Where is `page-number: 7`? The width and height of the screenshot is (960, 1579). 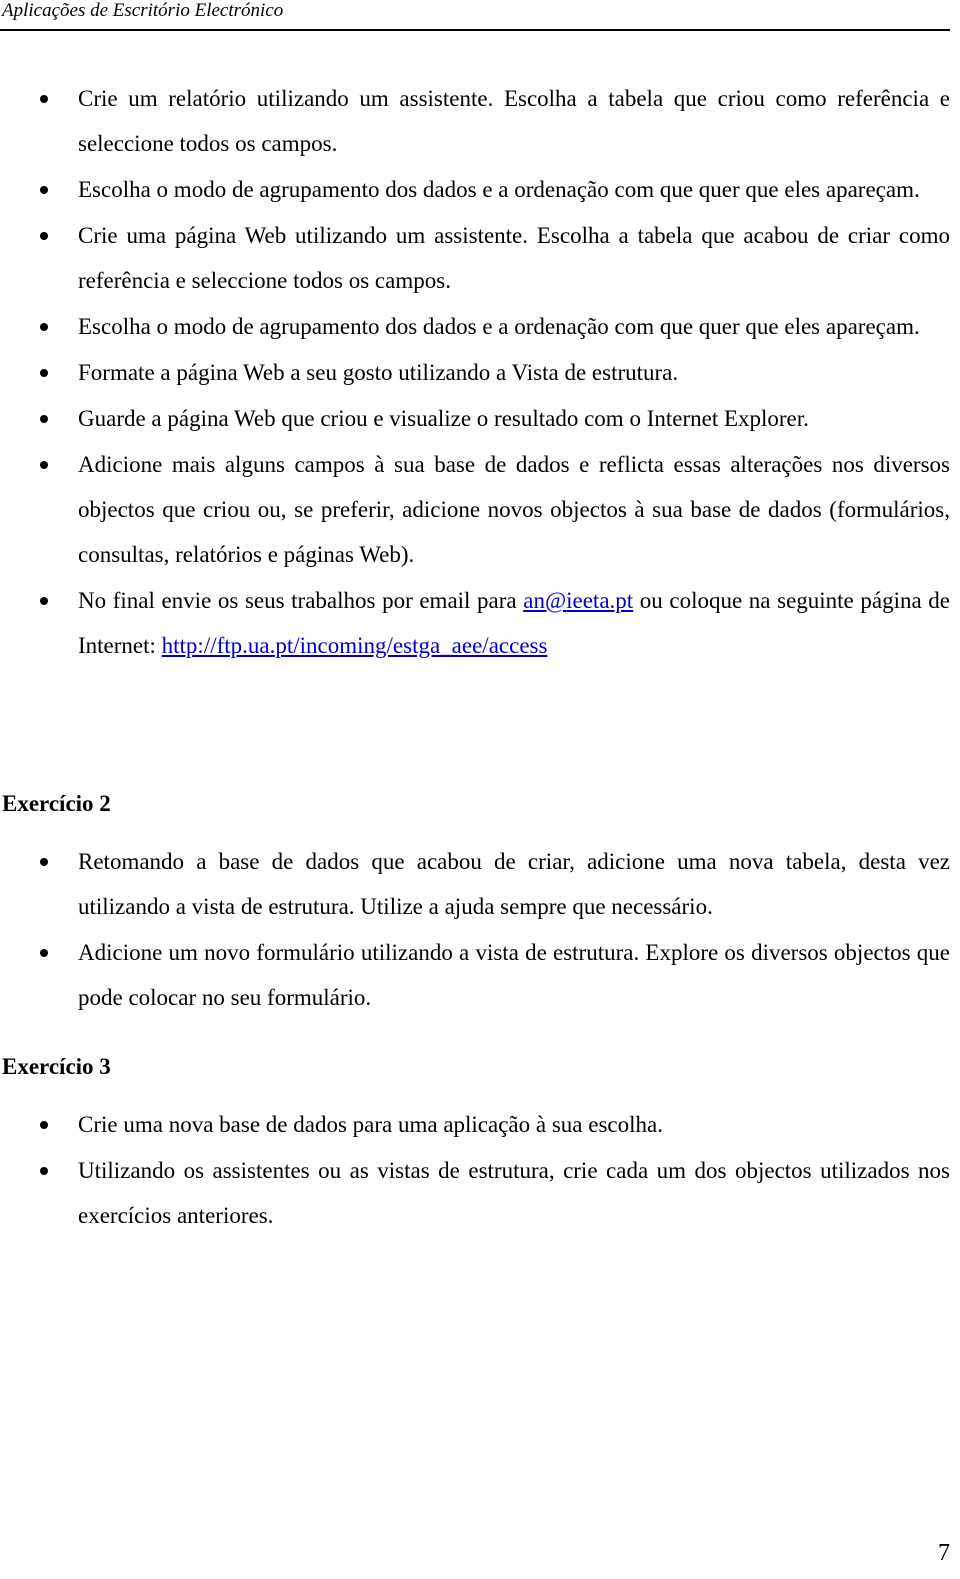 page-number: 7 is located at coordinates (944, 1553).